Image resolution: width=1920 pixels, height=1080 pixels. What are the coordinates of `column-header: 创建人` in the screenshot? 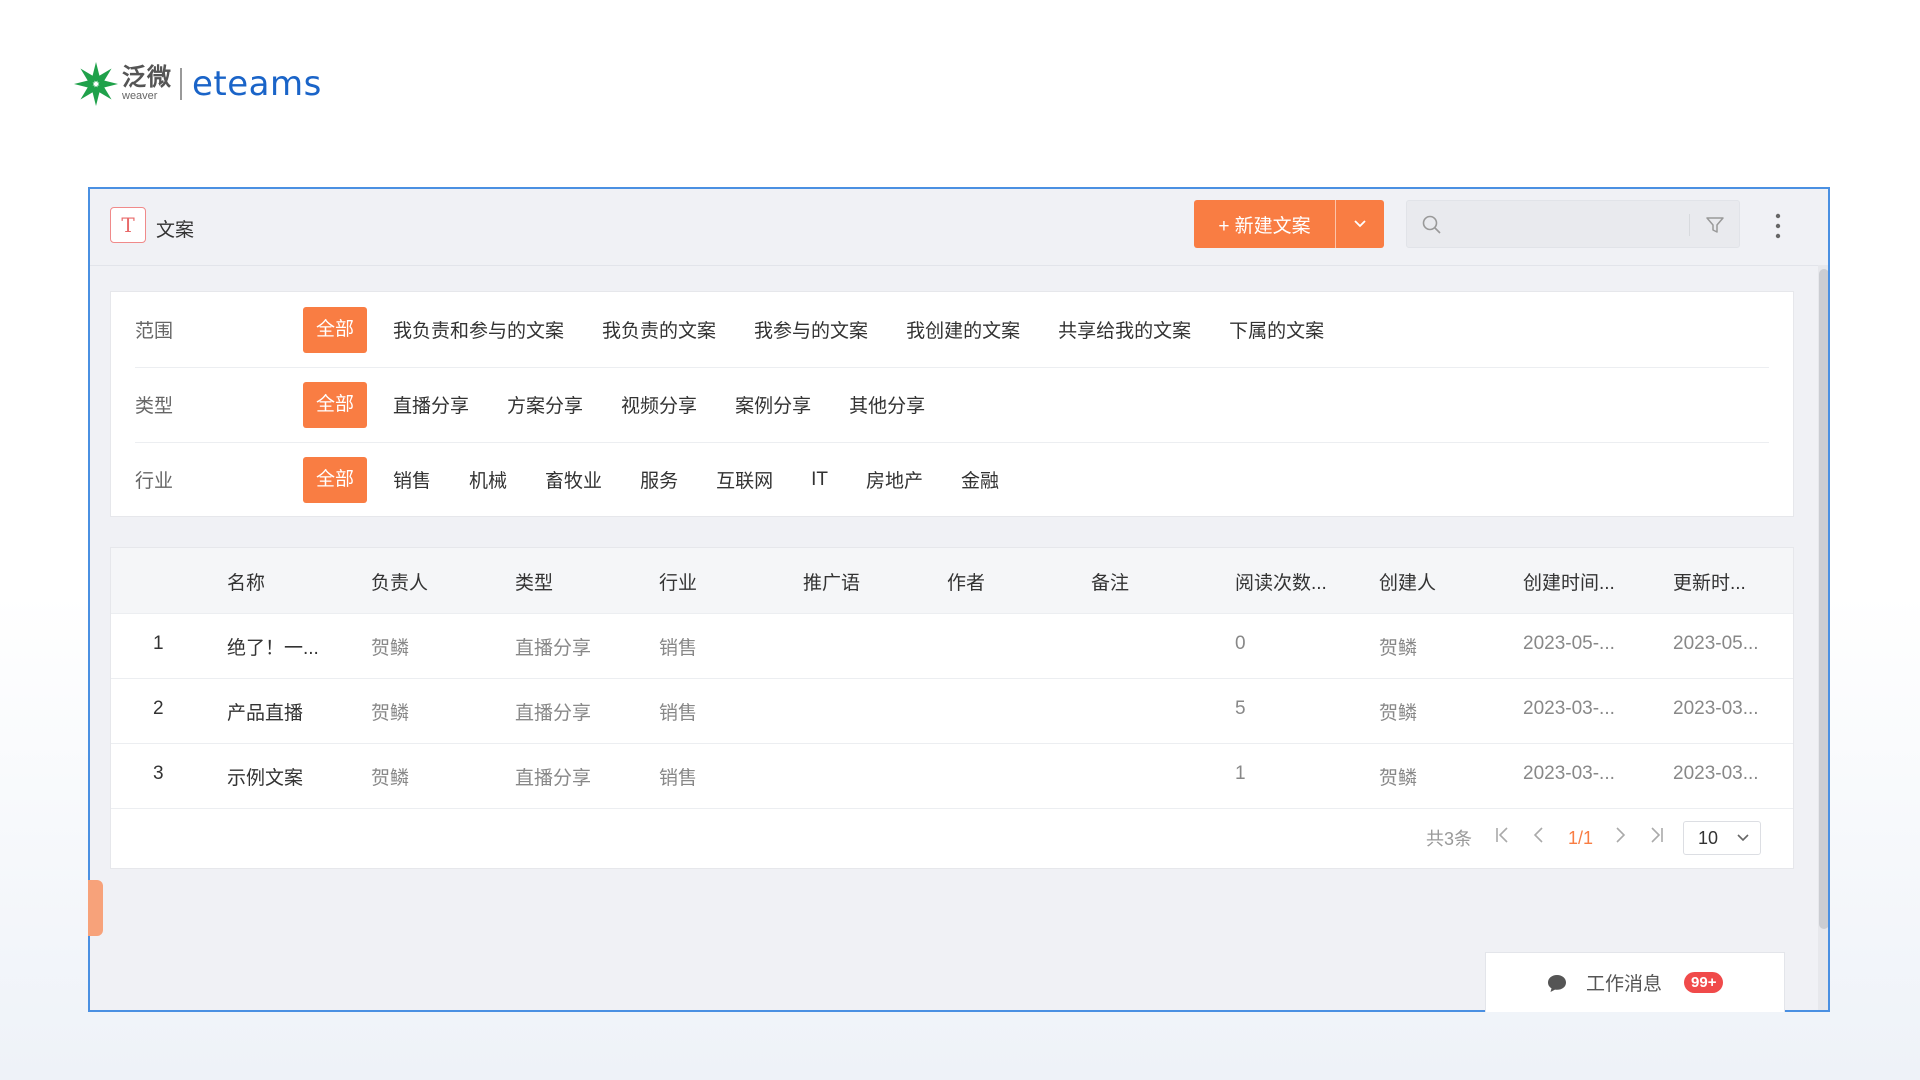 It's located at (1434, 581).